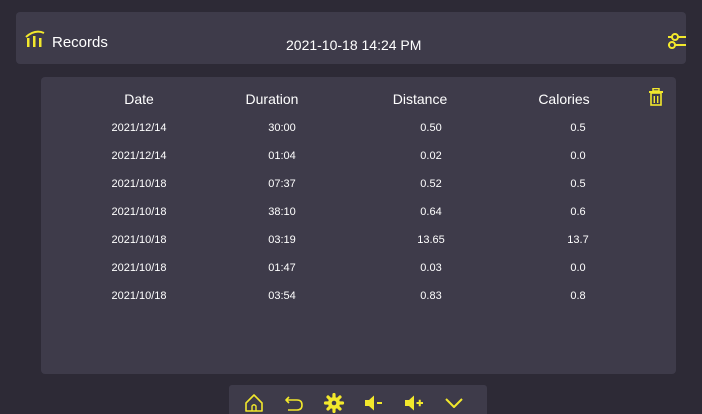  I want to click on cell-distance: 0.50, so click(431, 128).